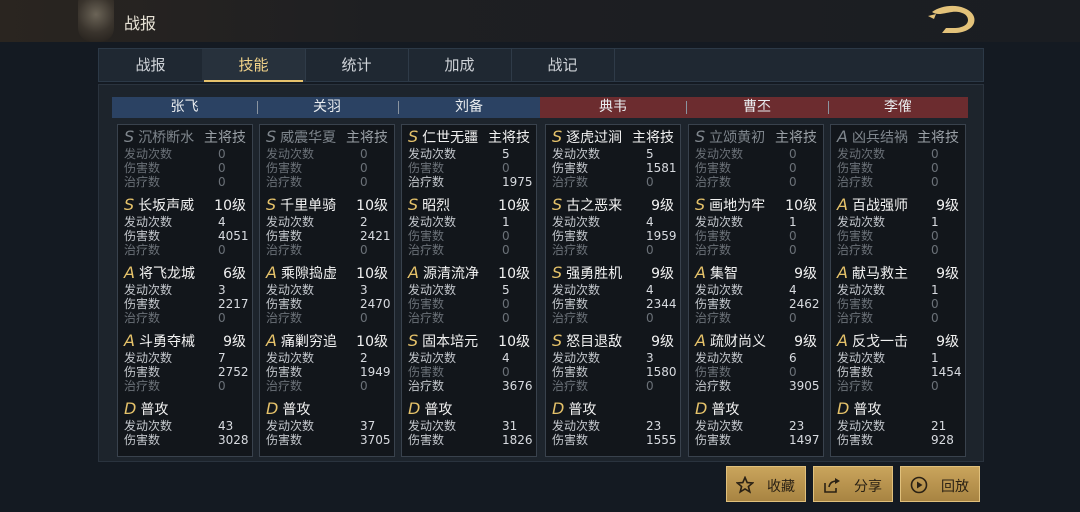 The height and width of the screenshot is (512, 1080). I want to click on skill-block: A 乘隙捣虚 10级 发动次数 3 伤害数 2470 治疗数 0, so click(328, 294).